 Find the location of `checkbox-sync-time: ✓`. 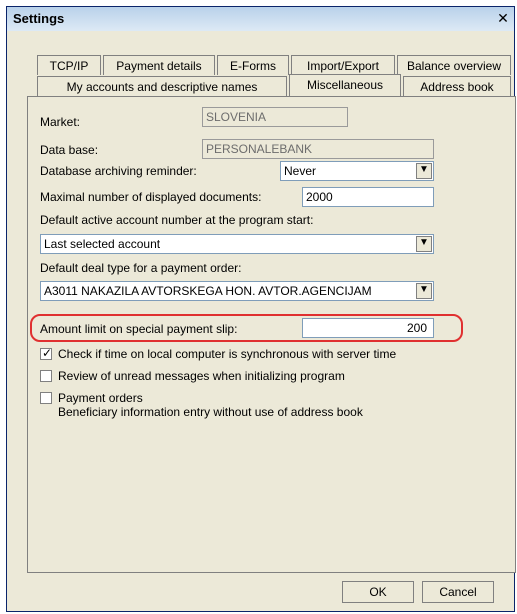

checkbox-sync-time: ✓ is located at coordinates (46, 353).